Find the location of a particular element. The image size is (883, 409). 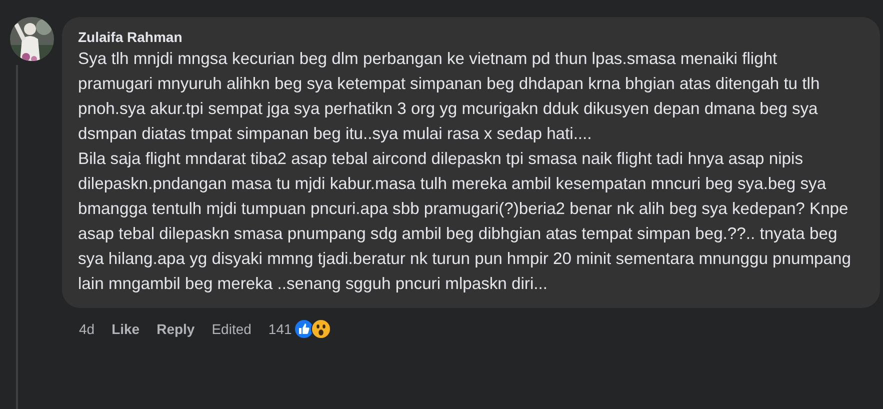

edited-label: Edited is located at coordinates (232, 329).